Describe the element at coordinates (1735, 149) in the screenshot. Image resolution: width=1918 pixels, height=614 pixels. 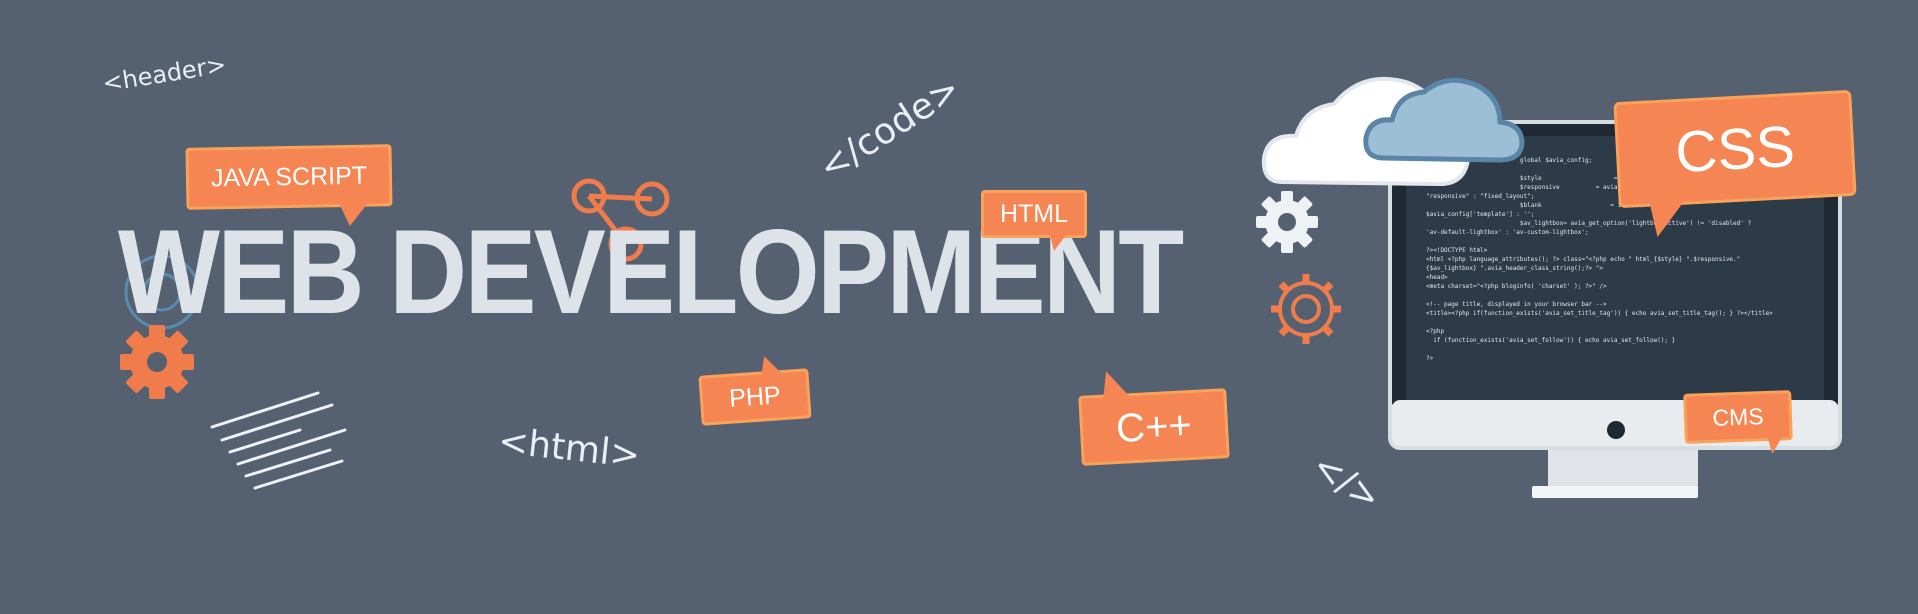
I see `css-bubble: CSS` at that location.